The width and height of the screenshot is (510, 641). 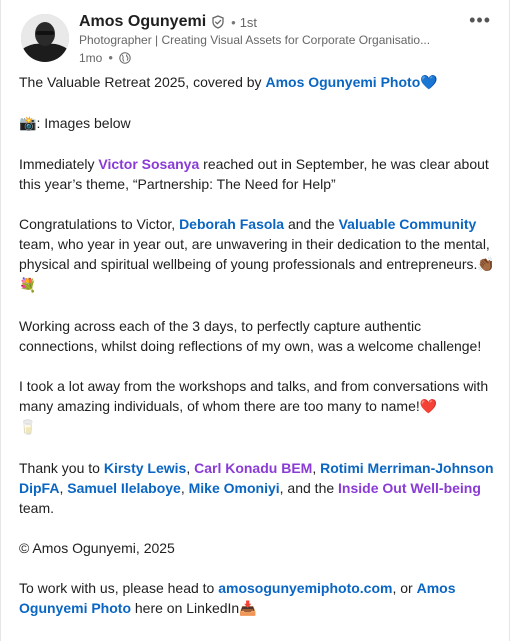 I want to click on red-heart-emoji: ❤️, so click(x=428, y=407).